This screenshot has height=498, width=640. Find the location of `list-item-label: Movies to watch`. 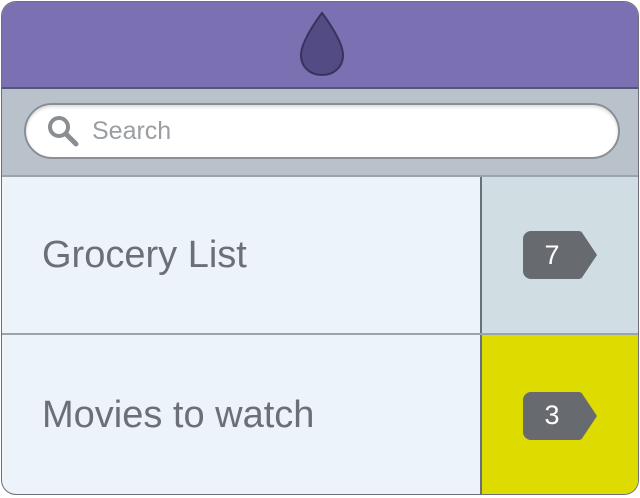

list-item-label: Movies to watch is located at coordinates (178, 415).